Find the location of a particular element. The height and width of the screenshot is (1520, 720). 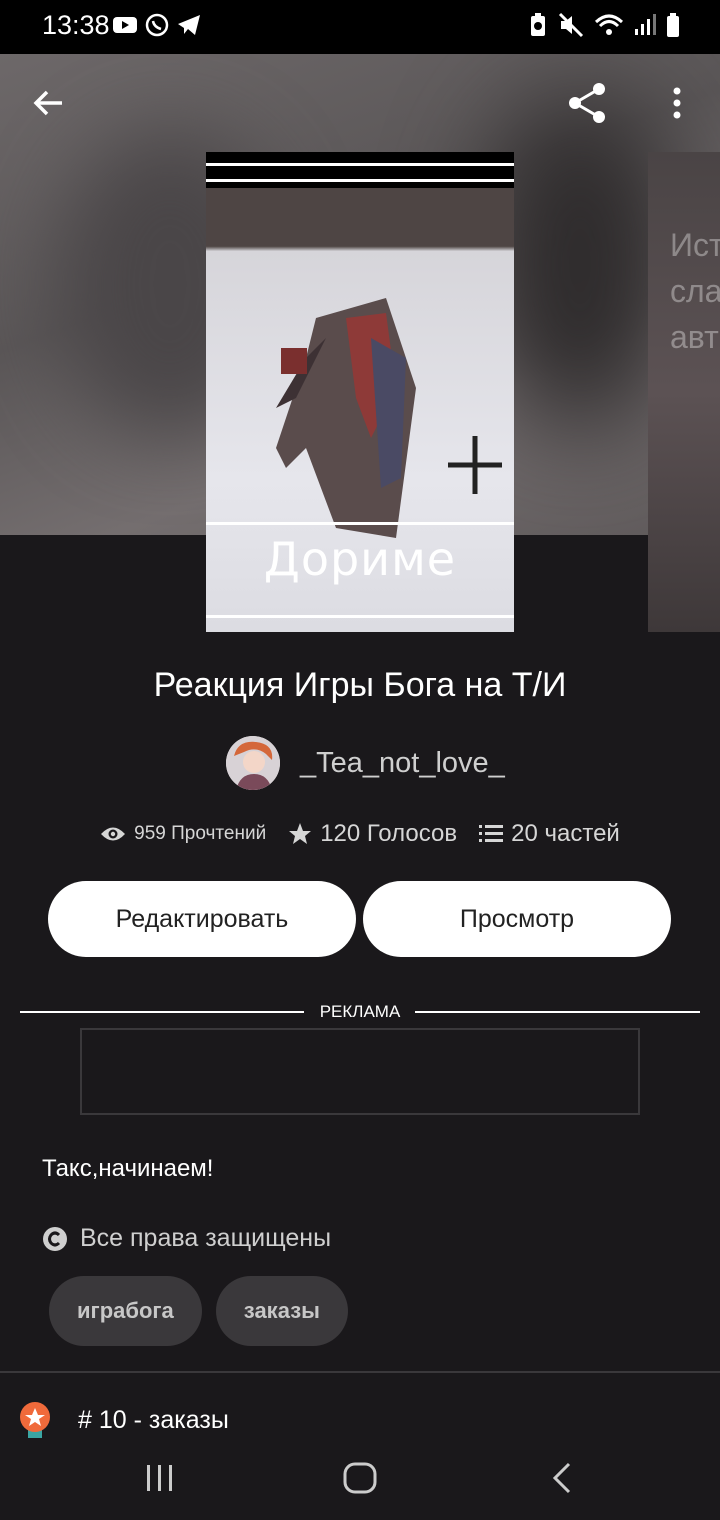

recent-apps-button is located at coordinates (160, 1478).